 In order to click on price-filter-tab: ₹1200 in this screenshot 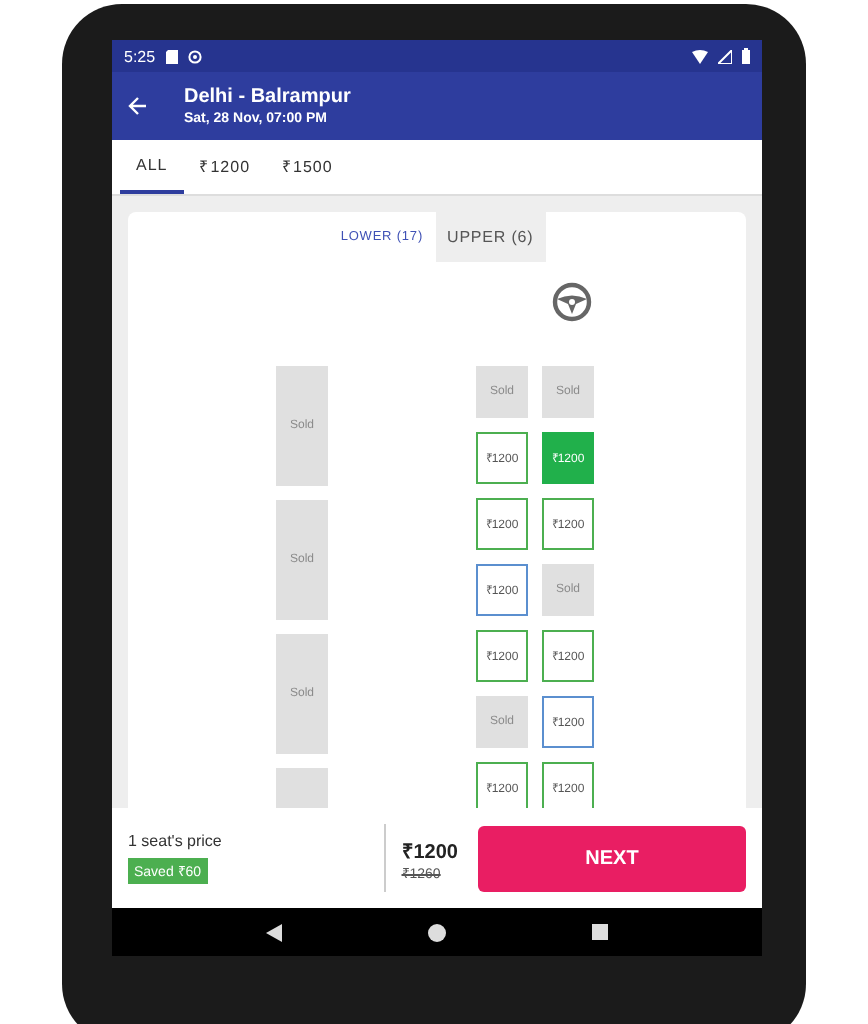, I will do `click(225, 167)`.